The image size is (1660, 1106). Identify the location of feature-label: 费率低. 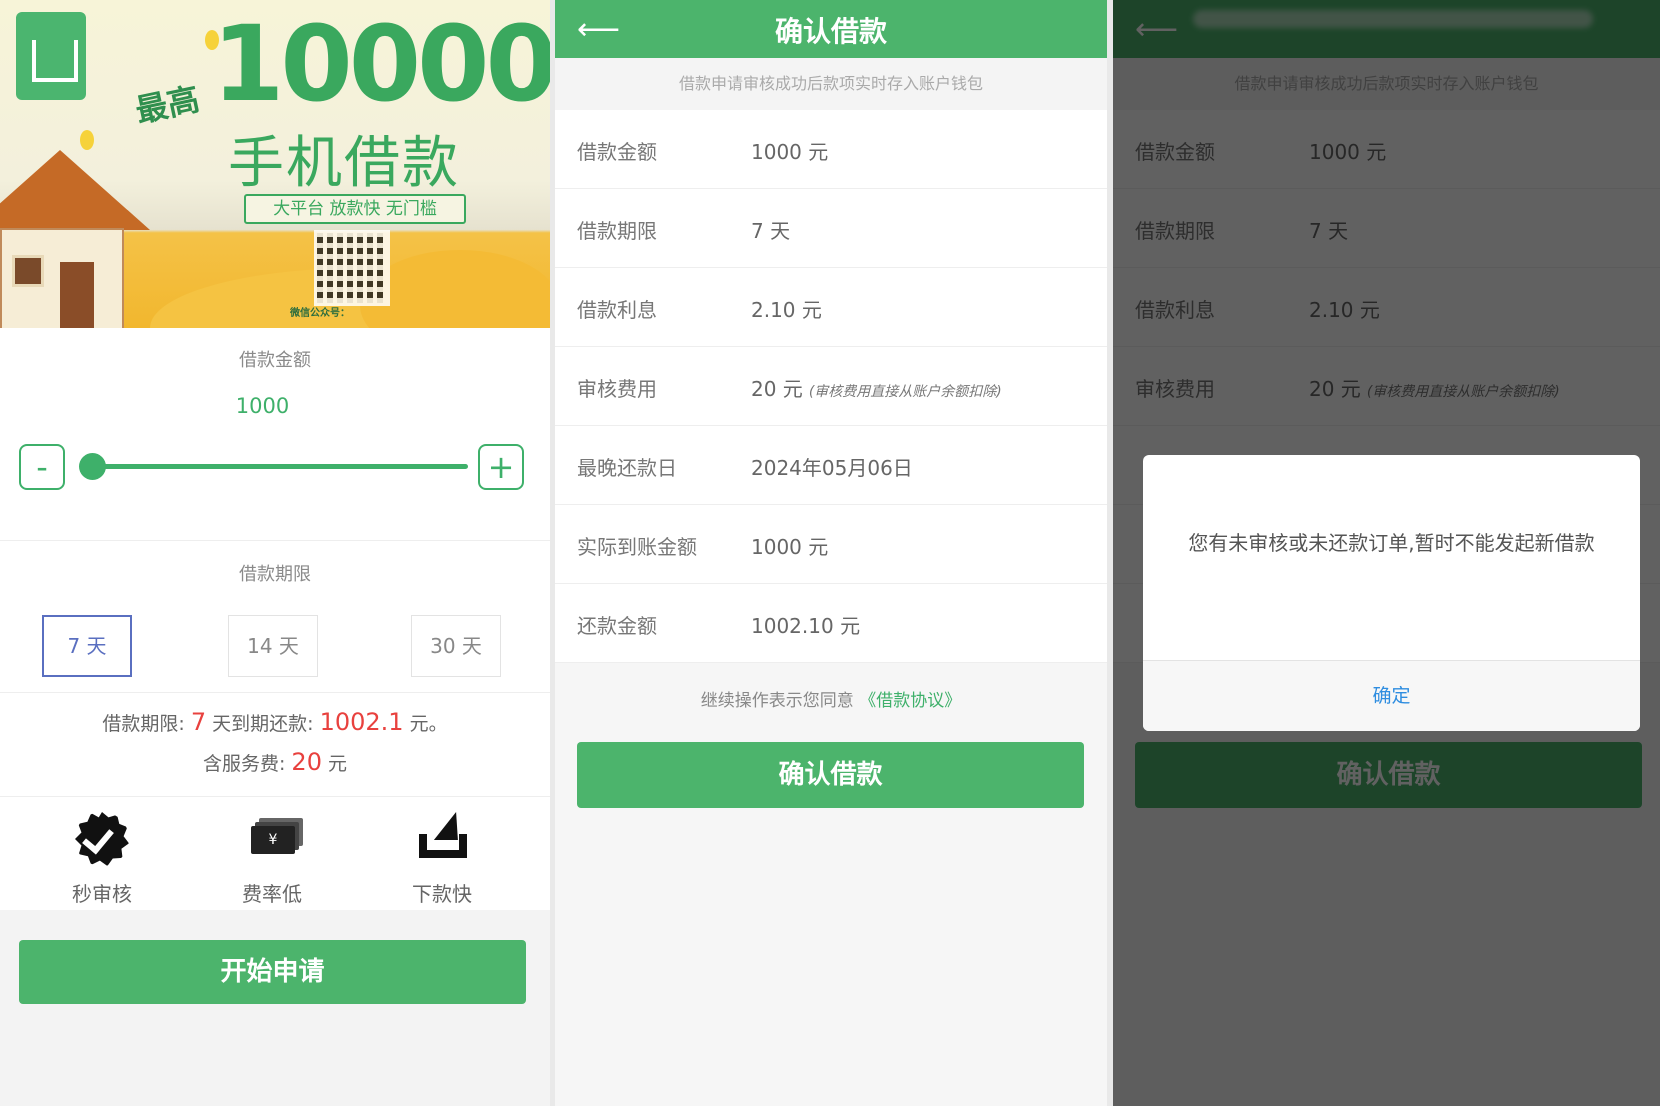
(272, 894).